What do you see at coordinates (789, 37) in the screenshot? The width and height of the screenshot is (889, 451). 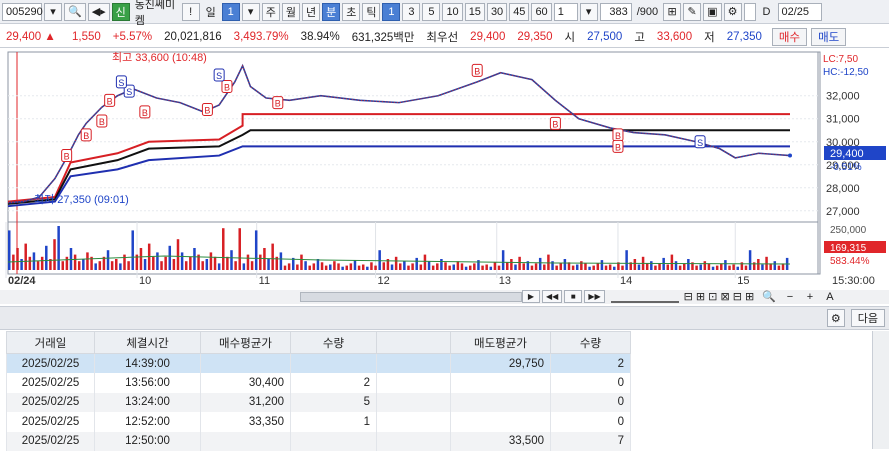 I see `buy-button: 매수` at bounding box center [789, 37].